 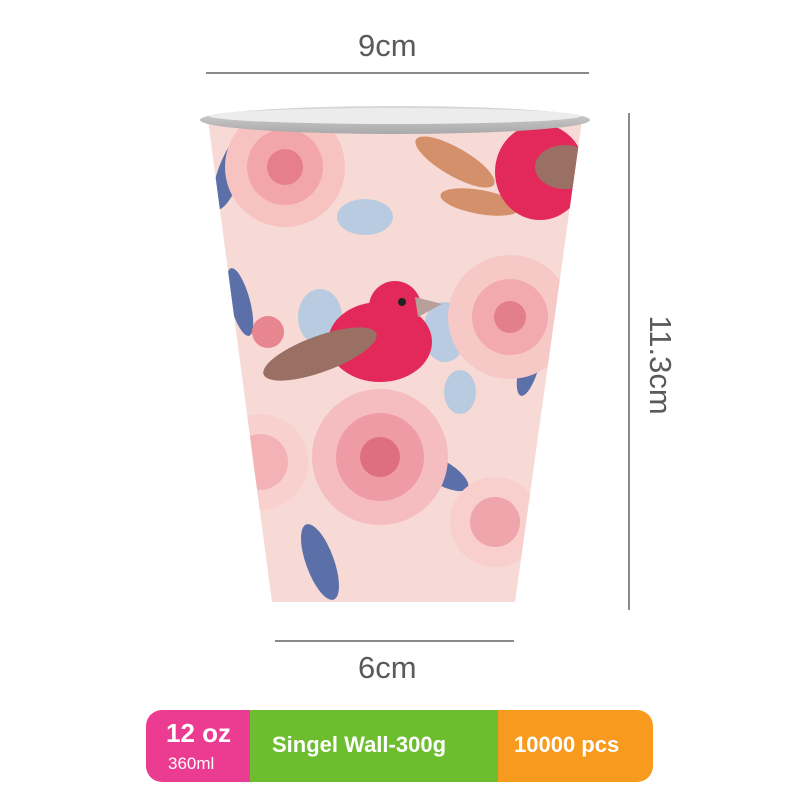 I want to click on size-ml-label: 360ml, so click(x=191, y=763).